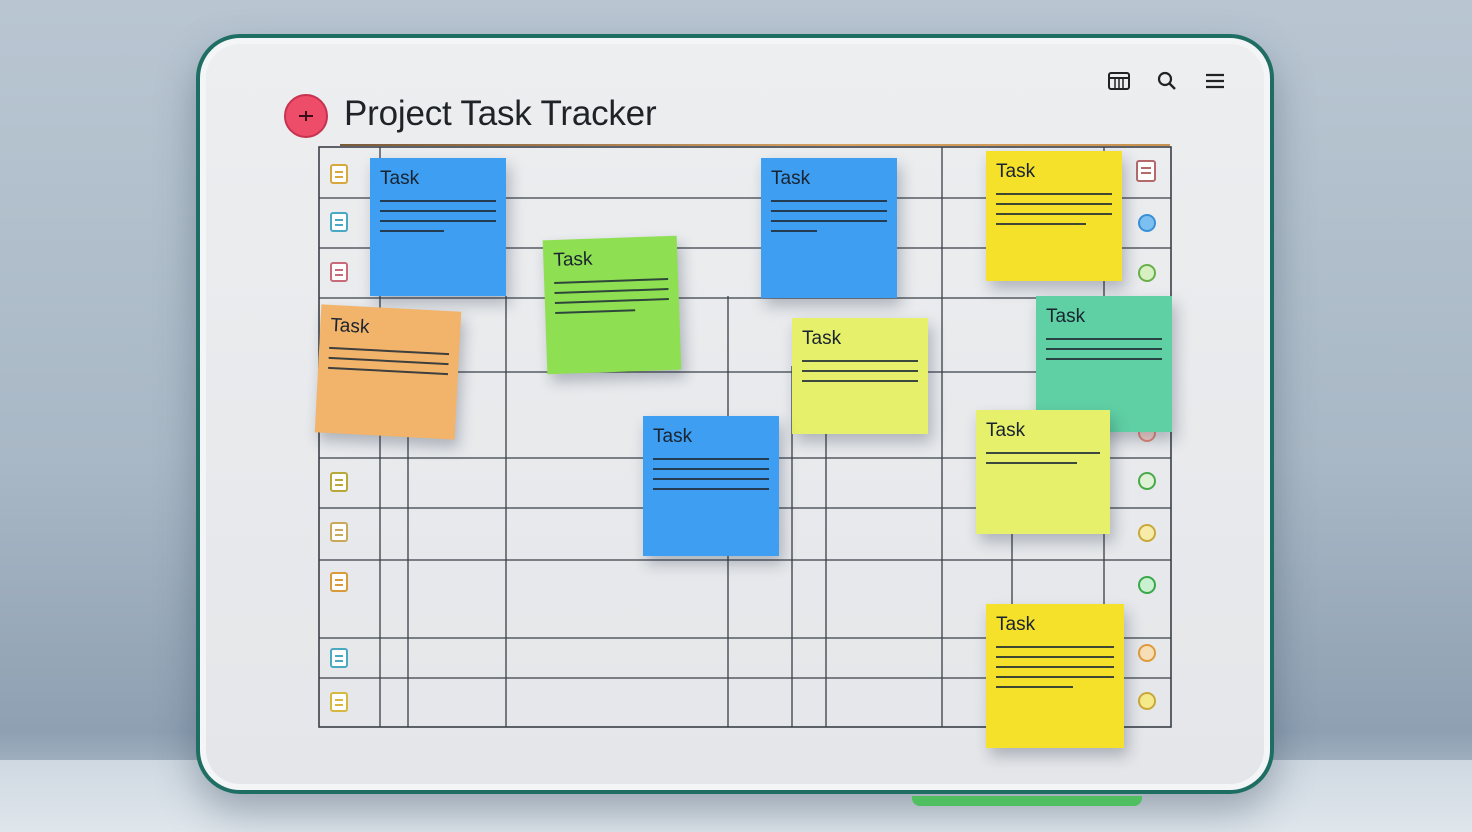 Image resolution: width=1472 pixels, height=832 pixels. Describe the element at coordinates (1027, 801) in the screenshot. I see `tablet-stand` at that location.